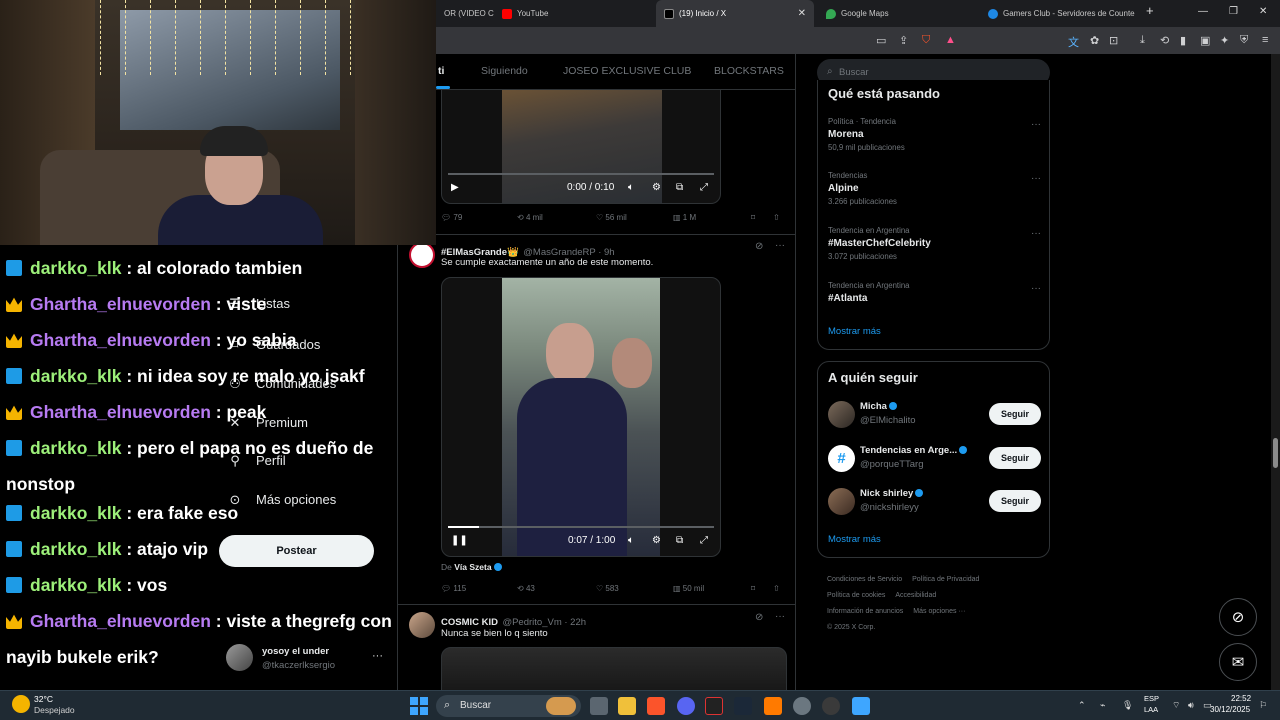 The image size is (1280, 720). What do you see at coordinates (915, 595) in the screenshot?
I see `footer-link: Accesibilidad` at bounding box center [915, 595].